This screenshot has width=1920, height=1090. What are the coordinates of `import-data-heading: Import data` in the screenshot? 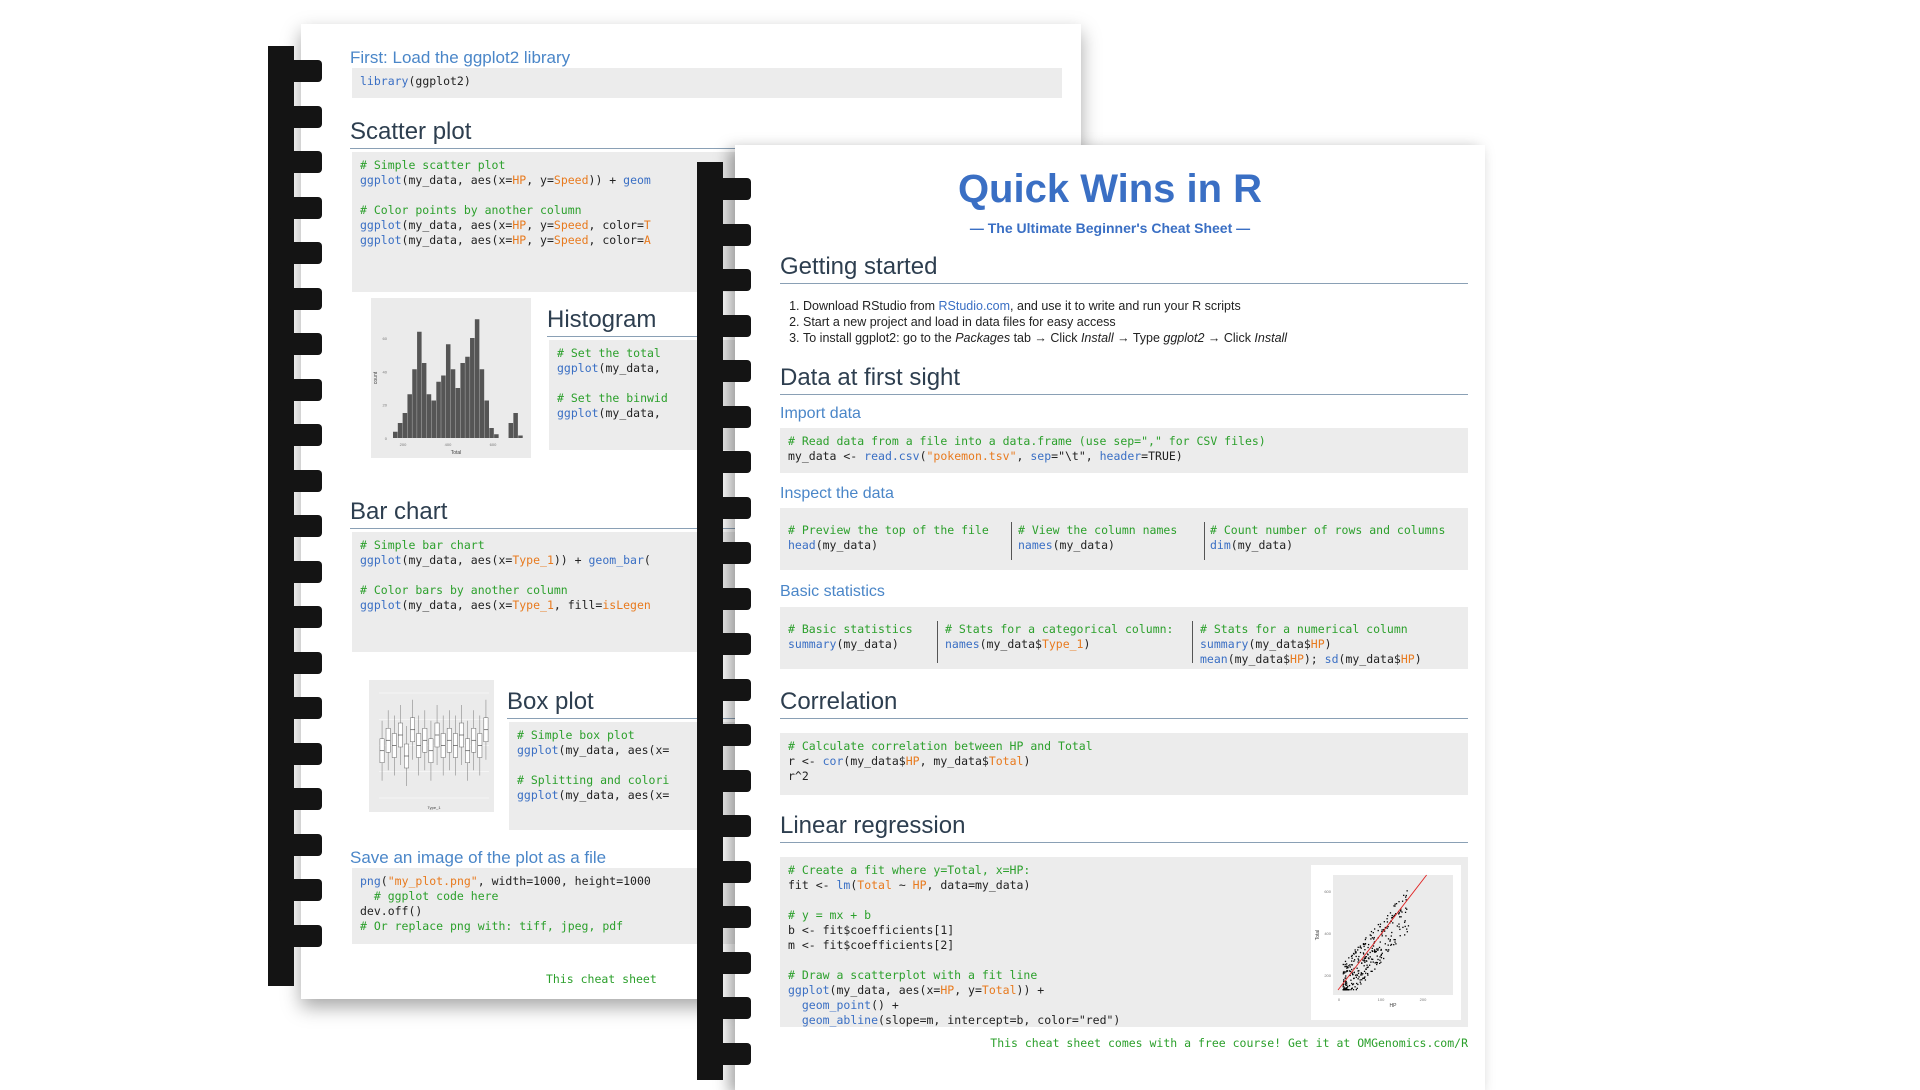 It's located at (820, 413).